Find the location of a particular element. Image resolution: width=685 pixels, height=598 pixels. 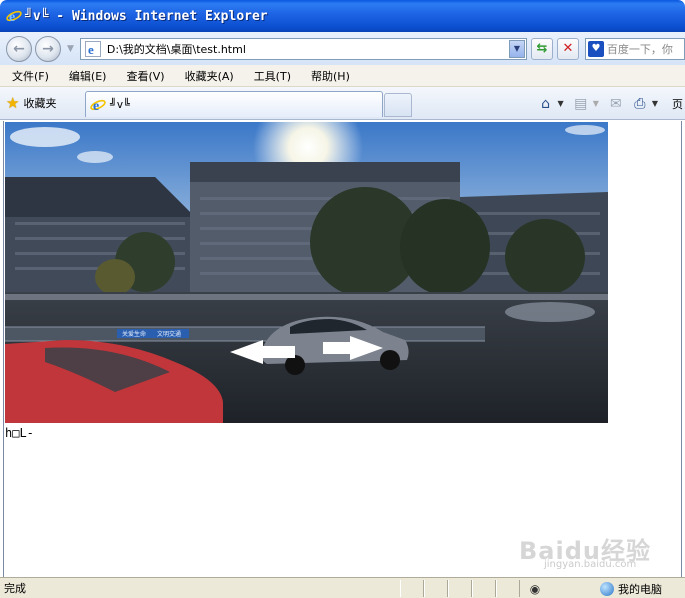

printer-icon: ⎙ is located at coordinates (640, 104).